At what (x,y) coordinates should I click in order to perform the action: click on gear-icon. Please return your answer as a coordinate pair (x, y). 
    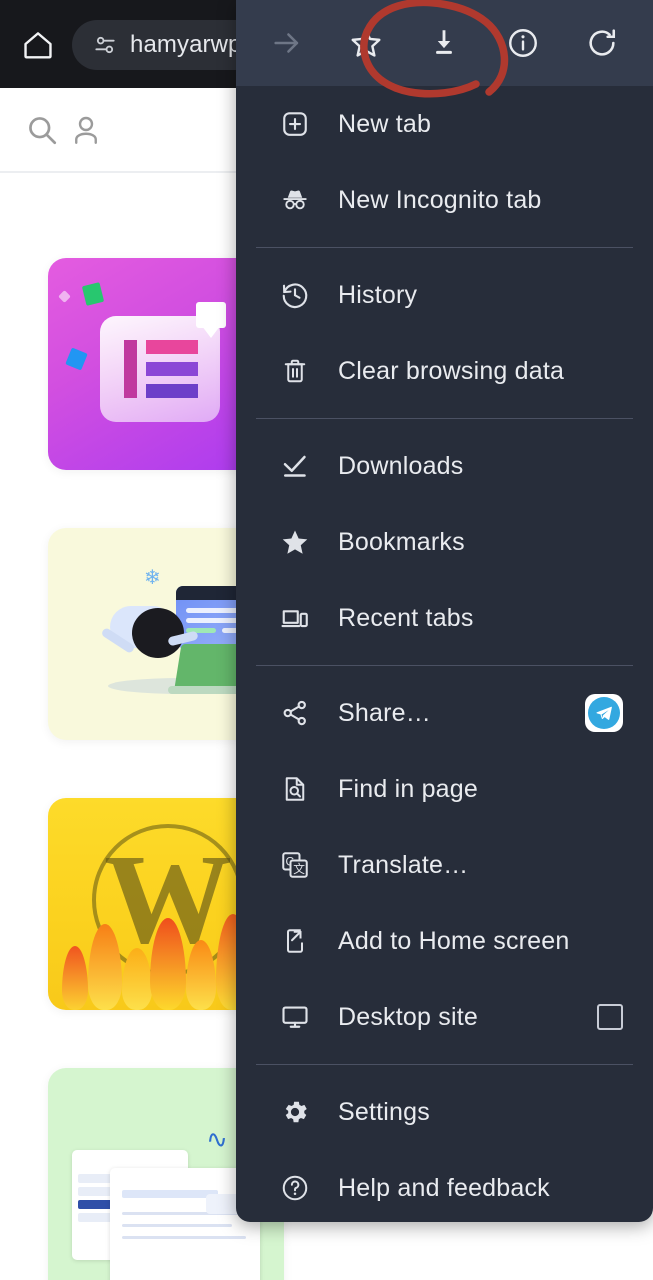
    Looking at the image, I should click on (295, 1112).